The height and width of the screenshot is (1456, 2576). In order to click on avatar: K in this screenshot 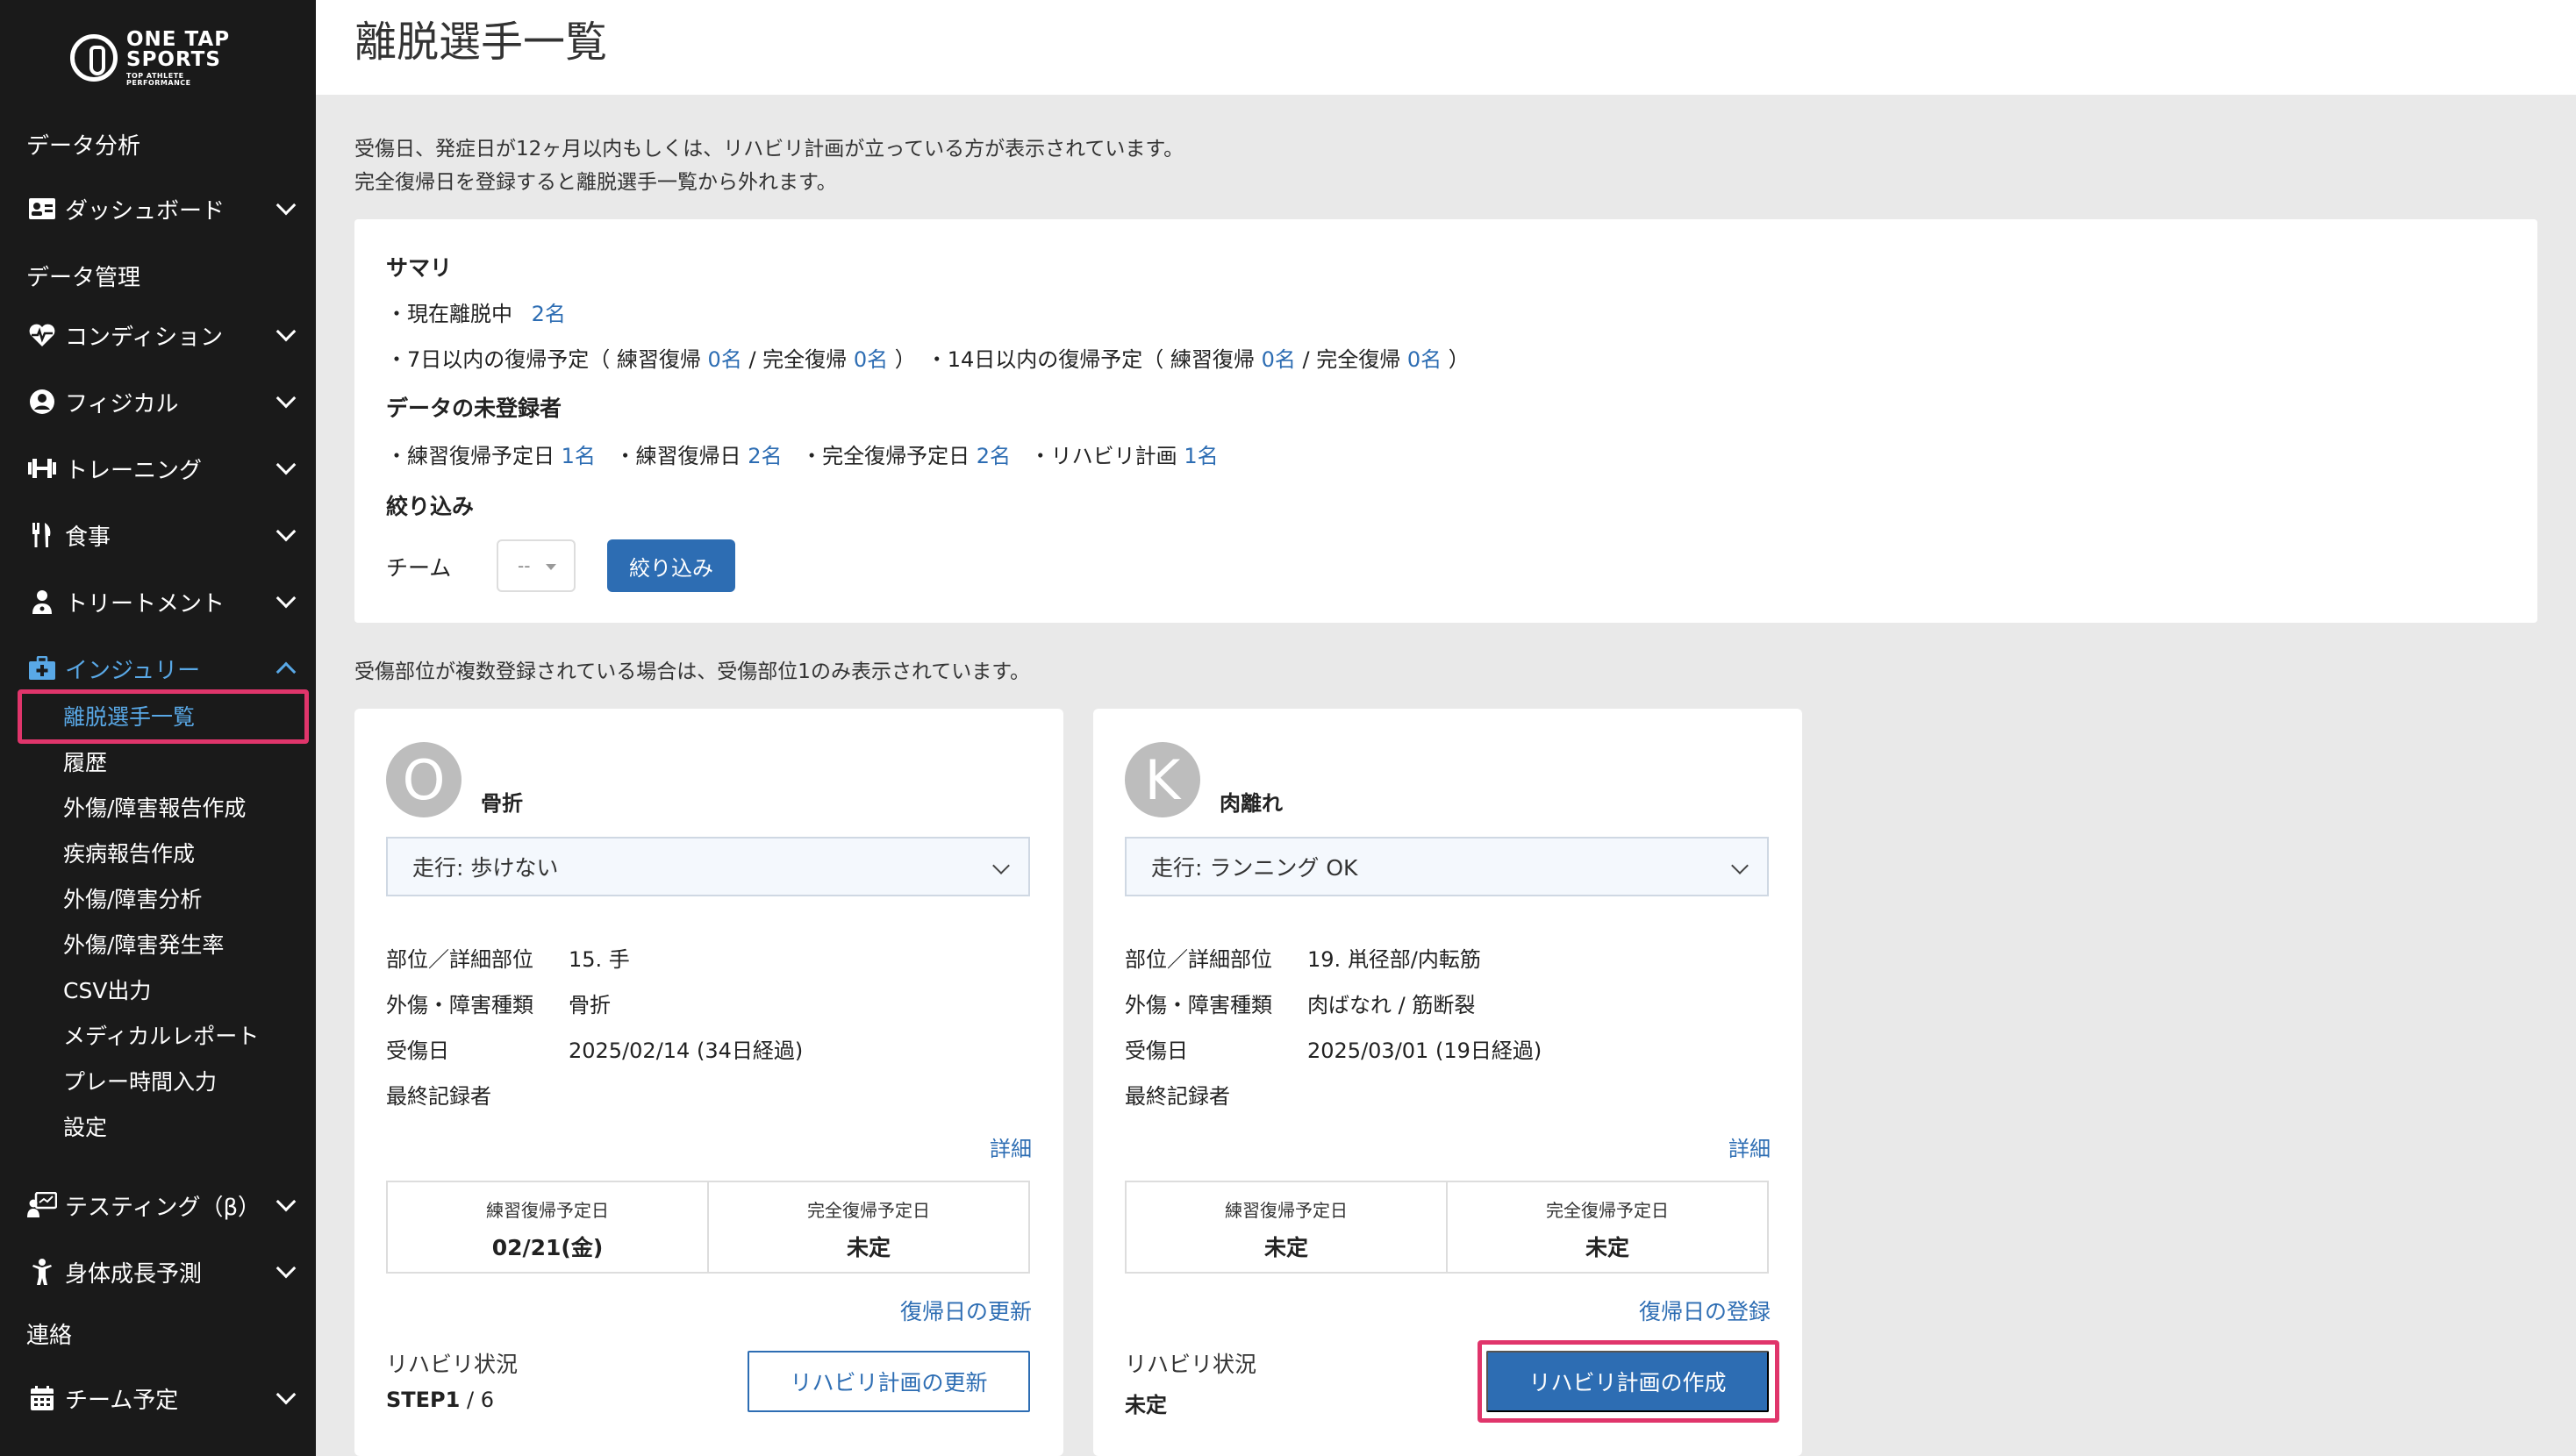, I will do `click(1162, 779)`.